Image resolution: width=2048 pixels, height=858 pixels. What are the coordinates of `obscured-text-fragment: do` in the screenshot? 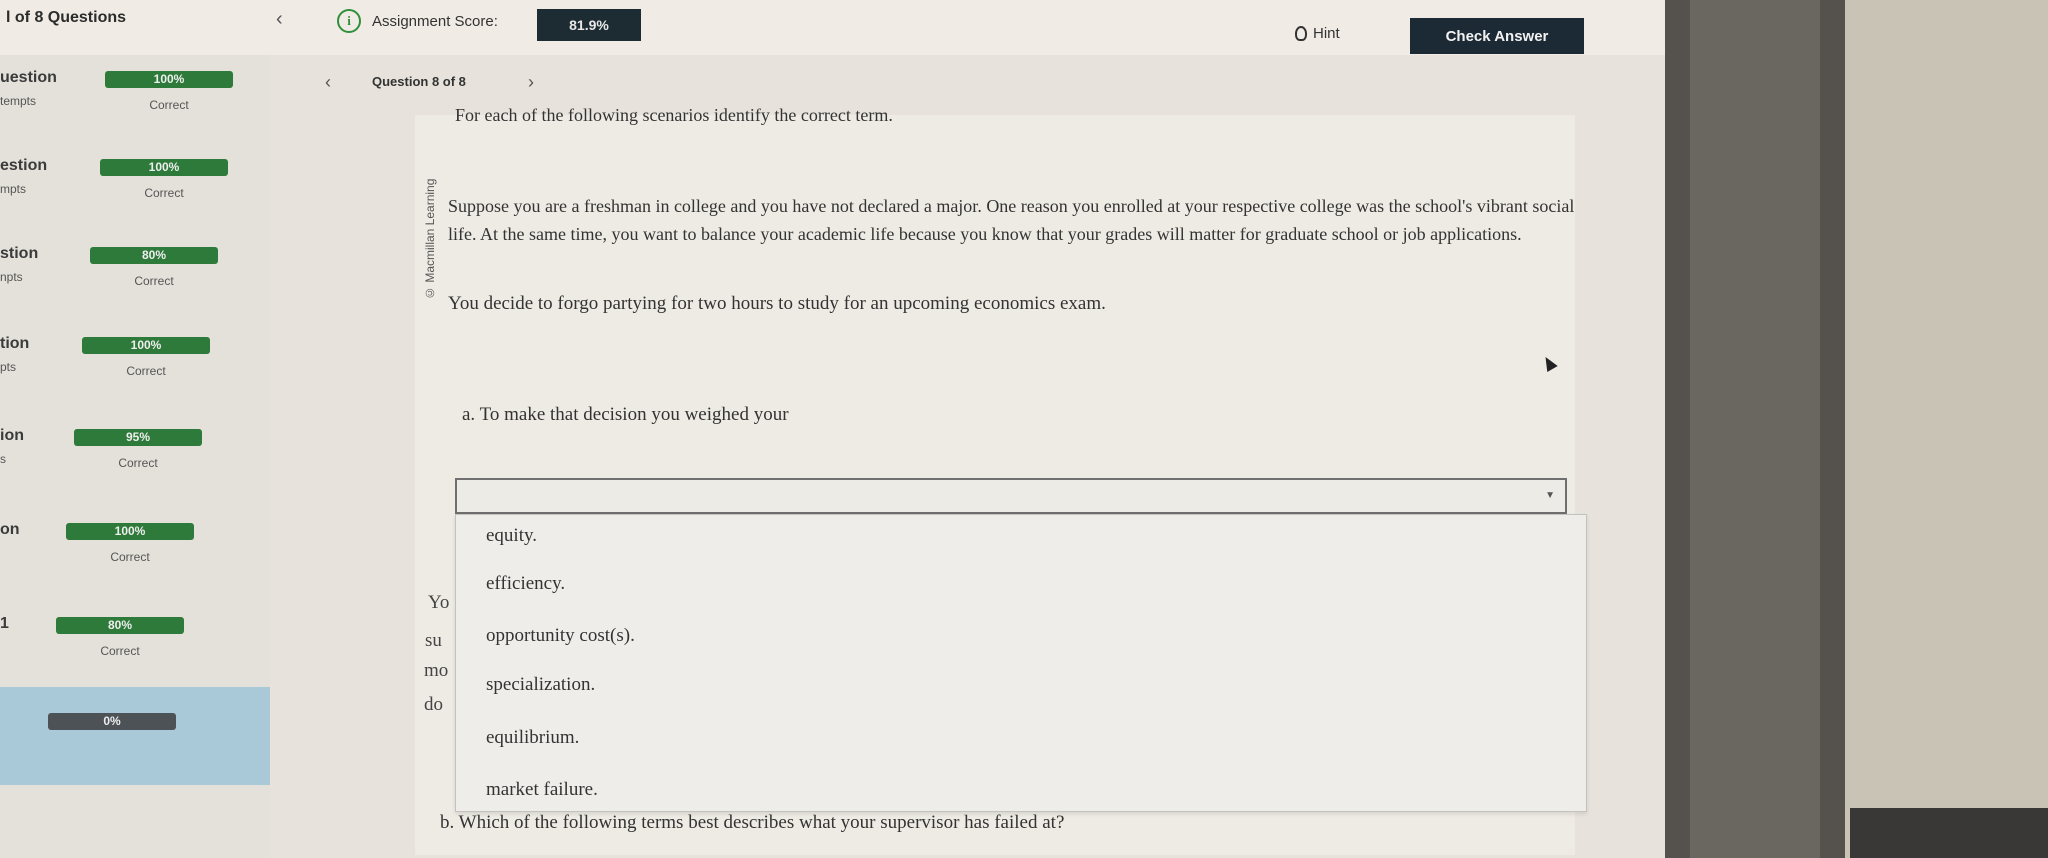 It's located at (433, 704).